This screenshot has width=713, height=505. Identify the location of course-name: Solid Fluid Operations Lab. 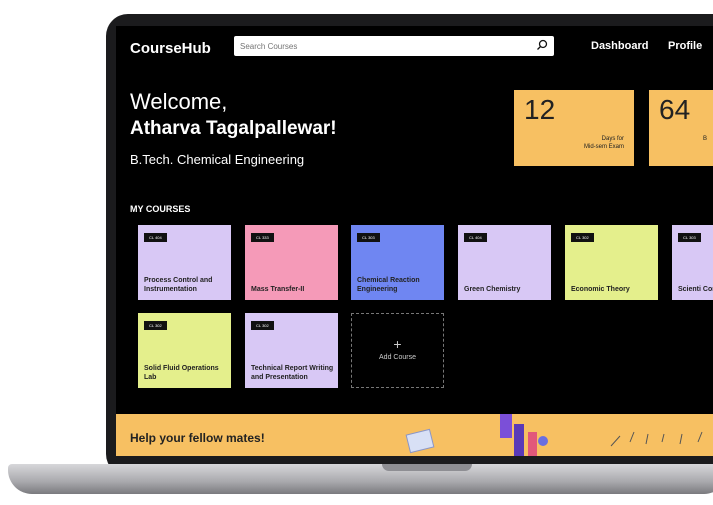
(181, 372).